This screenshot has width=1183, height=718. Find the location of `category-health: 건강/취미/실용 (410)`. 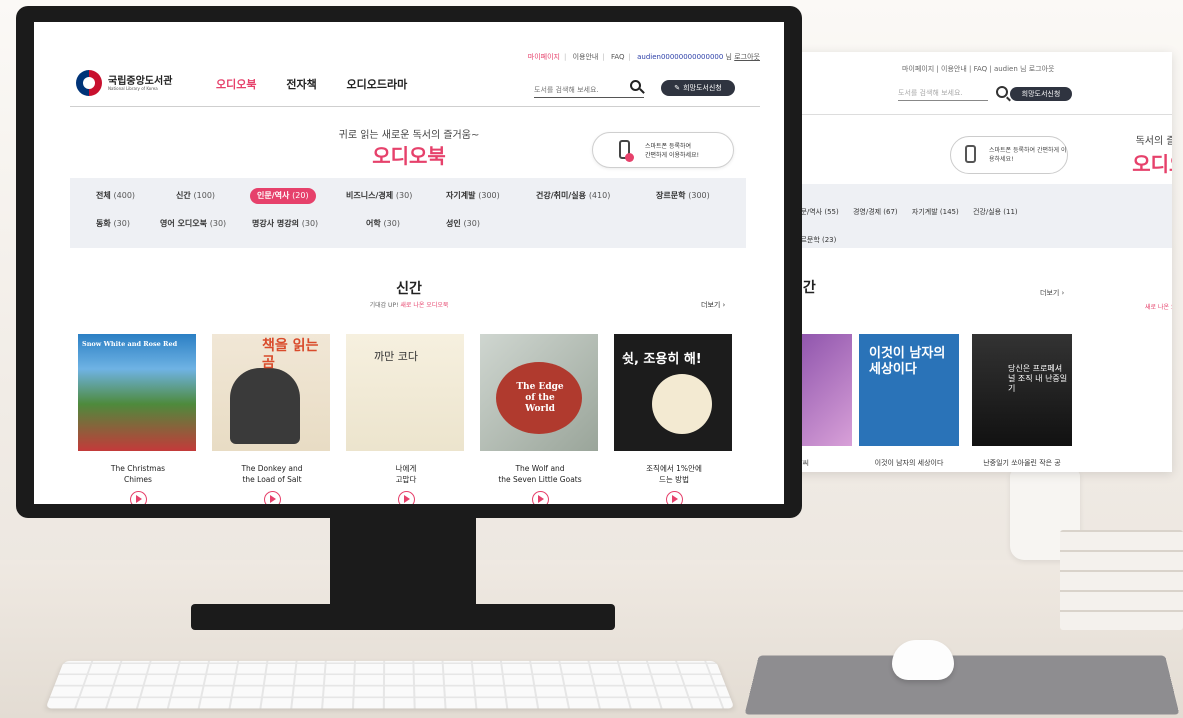

category-health: 건강/취미/실용 (410) is located at coordinates (573, 196).